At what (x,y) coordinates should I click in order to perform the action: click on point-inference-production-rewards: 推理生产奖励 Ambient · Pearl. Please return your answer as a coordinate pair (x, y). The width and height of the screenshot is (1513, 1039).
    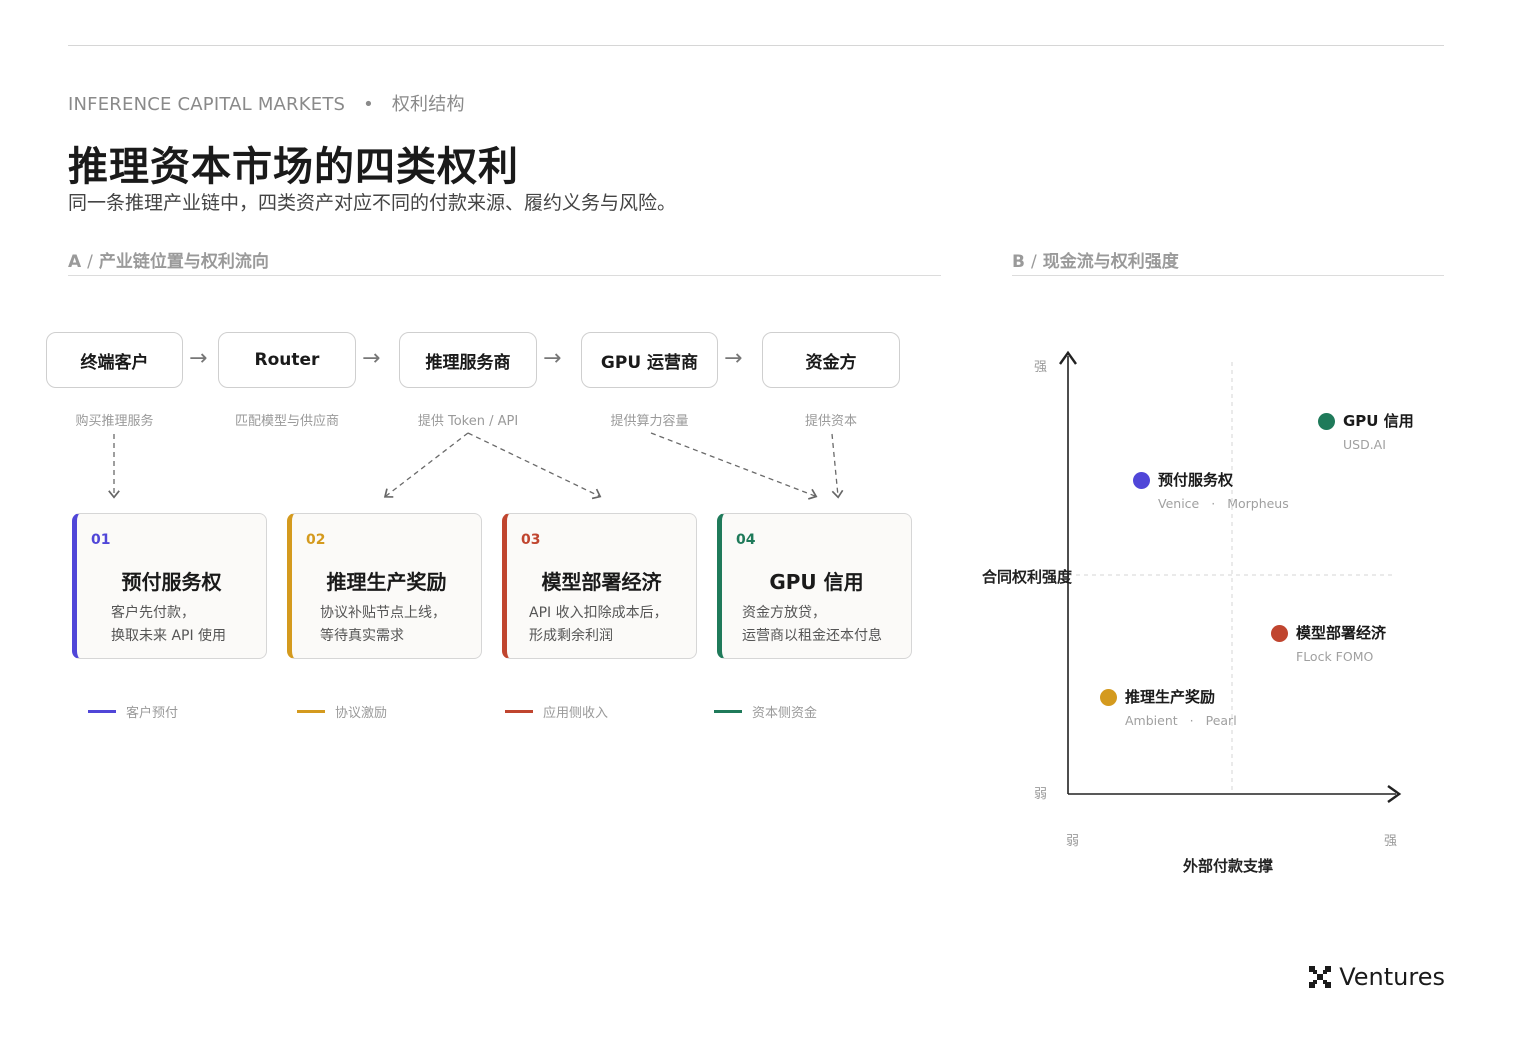
    Looking at the image, I should click on (1168, 707).